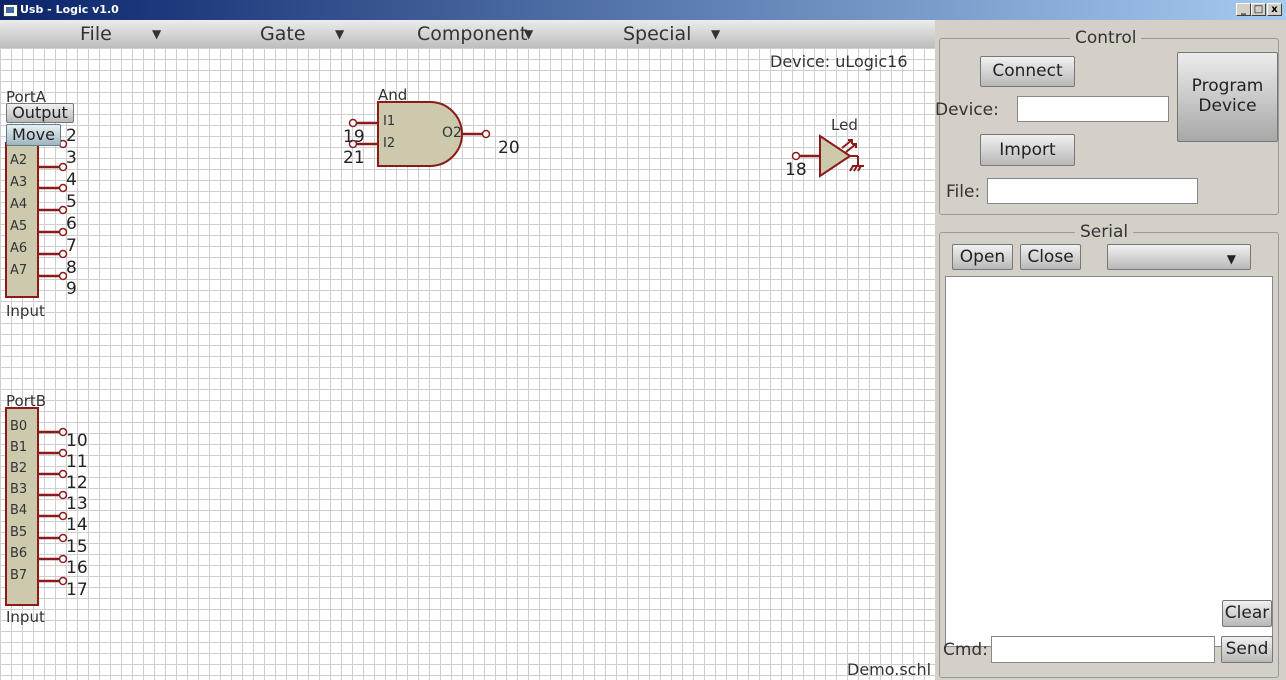 Image resolution: width=1286 pixels, height=680 pixels. What do you see at coordinates (19, 248) in the screenshot?
I see `pin-a6-label: A6` at bounding box center [19, 248].